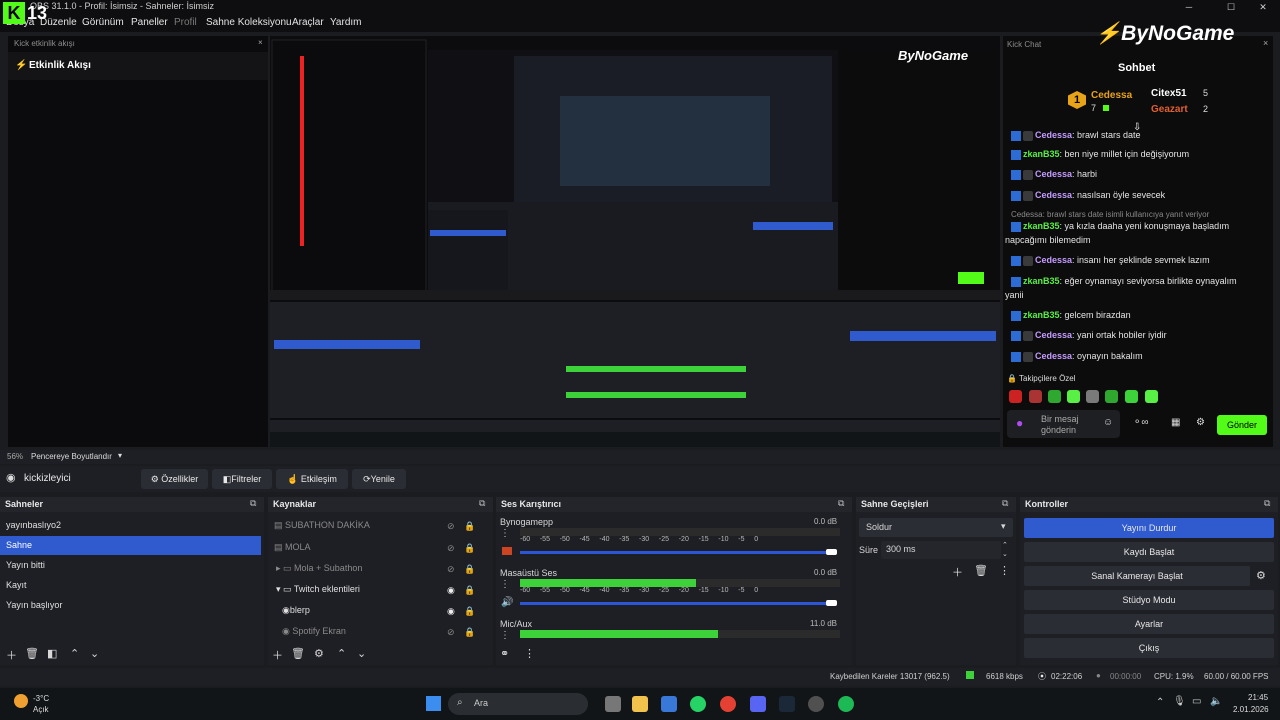 This screenshot has height=720, width=1280. What do you see at coordinates (130, 545) in the screenshot?
I see `scene-item-selected: Sahne` at bounding box center [130, 545].